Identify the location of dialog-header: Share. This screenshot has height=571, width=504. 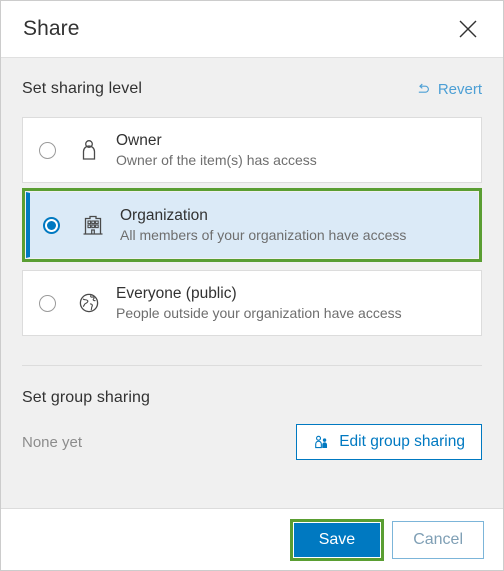
(252, 29).